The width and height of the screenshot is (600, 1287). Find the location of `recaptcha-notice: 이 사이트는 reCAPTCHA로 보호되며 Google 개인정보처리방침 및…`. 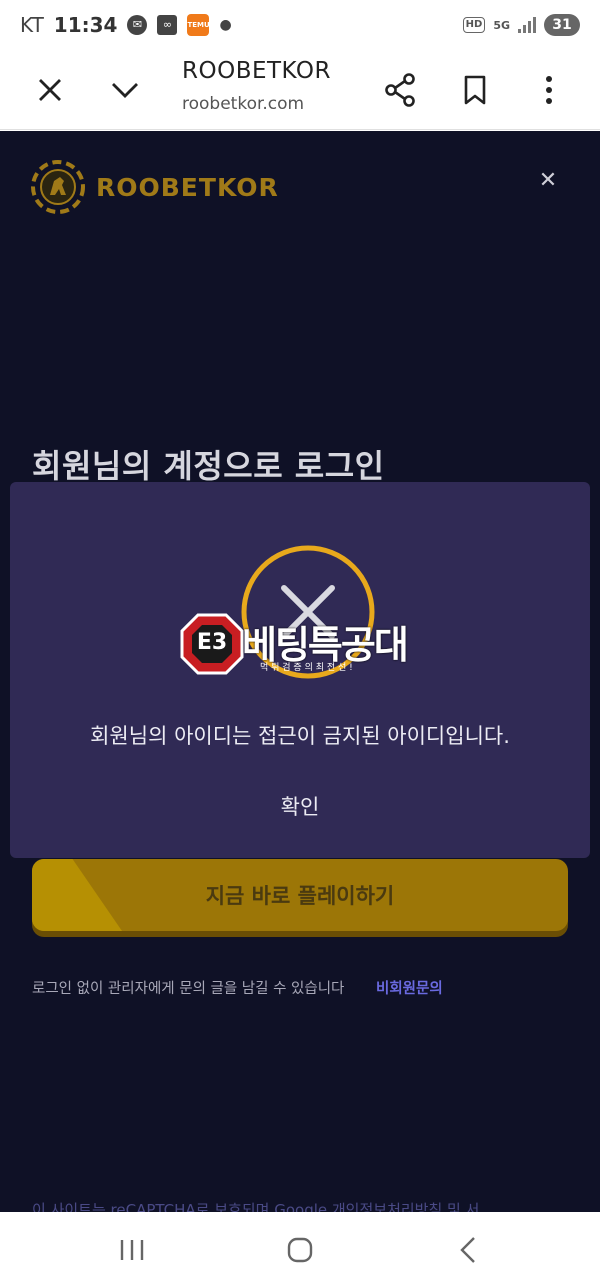

recaptcha-notice: 이 사이트는 reCAPTCHA로 보호되며 Google 개인정보처리방침 및… is located at coordinates (256, 1206).